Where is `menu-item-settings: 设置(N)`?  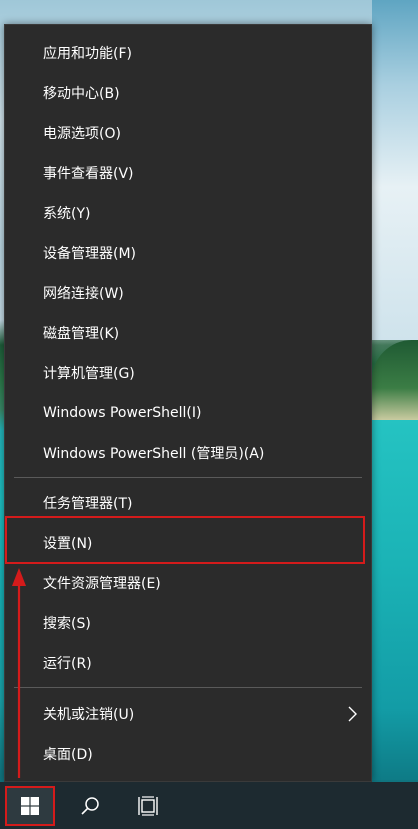
menu-item-settings: 设置(N) is located at coordinates (188, 543).